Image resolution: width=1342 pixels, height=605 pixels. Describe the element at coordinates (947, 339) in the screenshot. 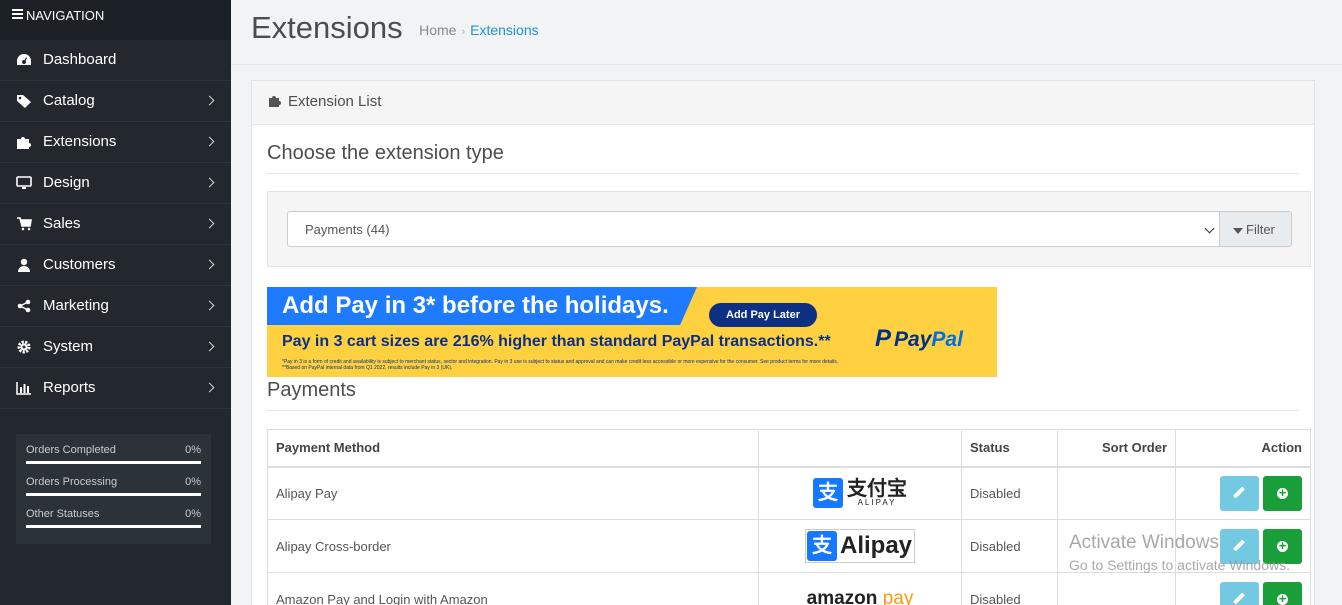

I see `logo-pal: Pal` at that location.